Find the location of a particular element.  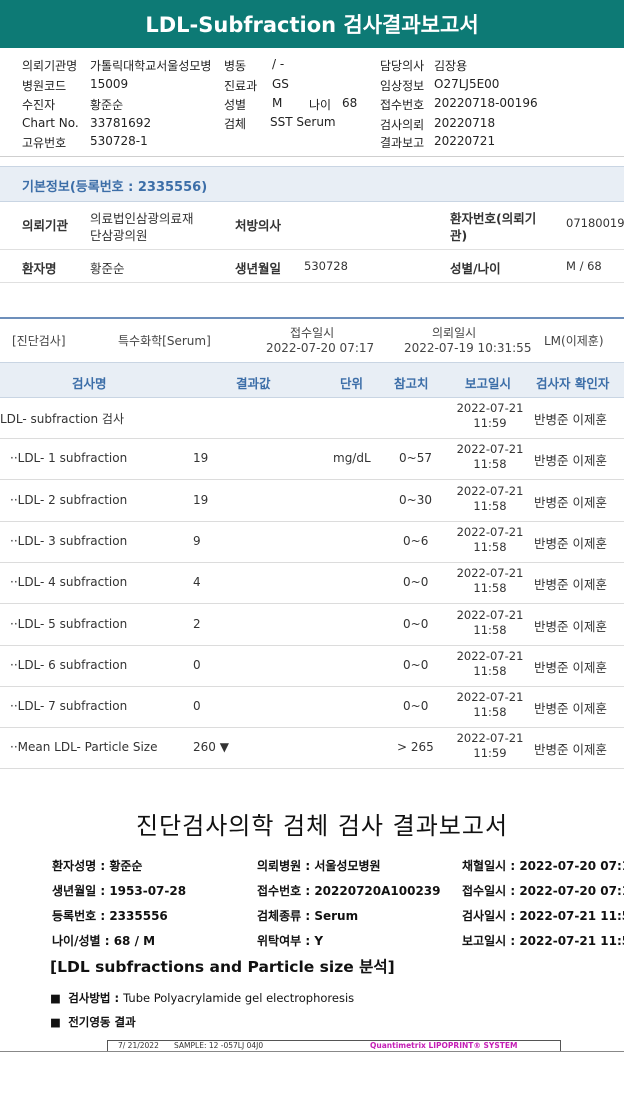

req-inst-label: 의뢰기관 is located at coordinates (45, 225).